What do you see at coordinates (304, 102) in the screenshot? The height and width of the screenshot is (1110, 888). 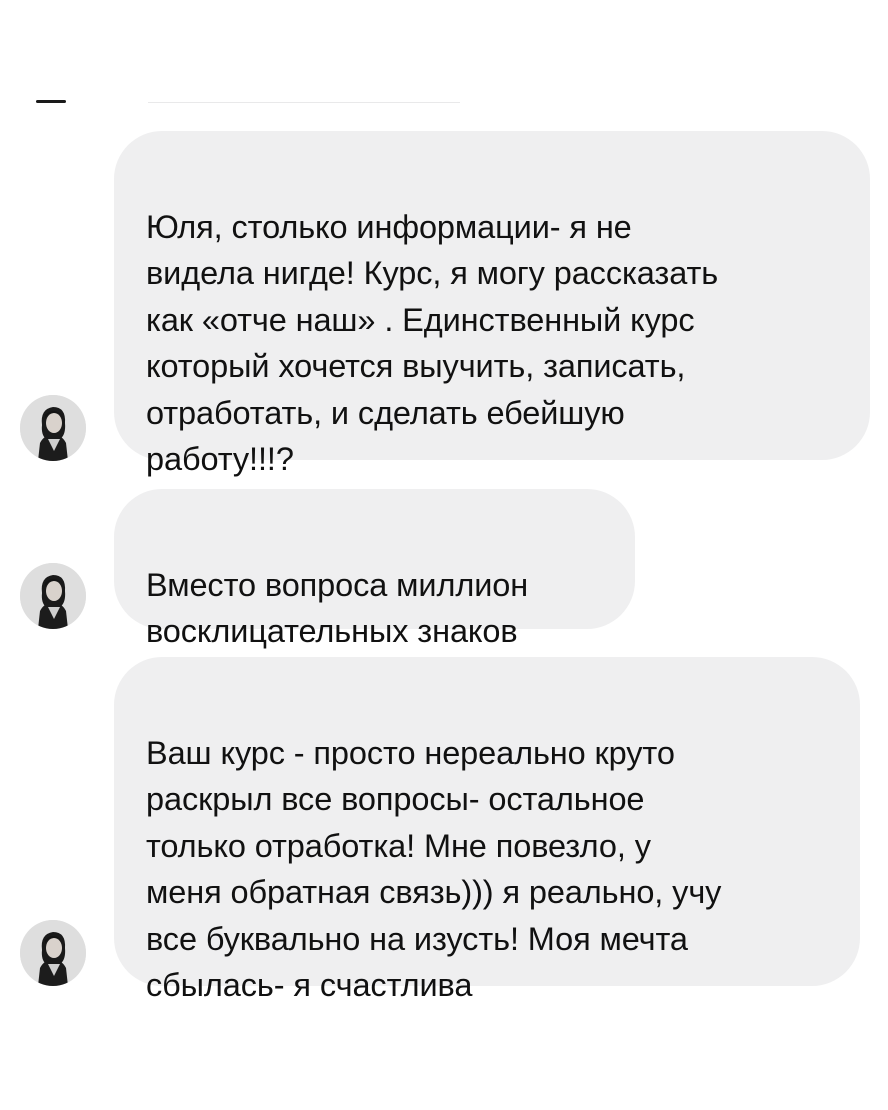 I see `previous-message-divider` at bounding box center [304, 102].